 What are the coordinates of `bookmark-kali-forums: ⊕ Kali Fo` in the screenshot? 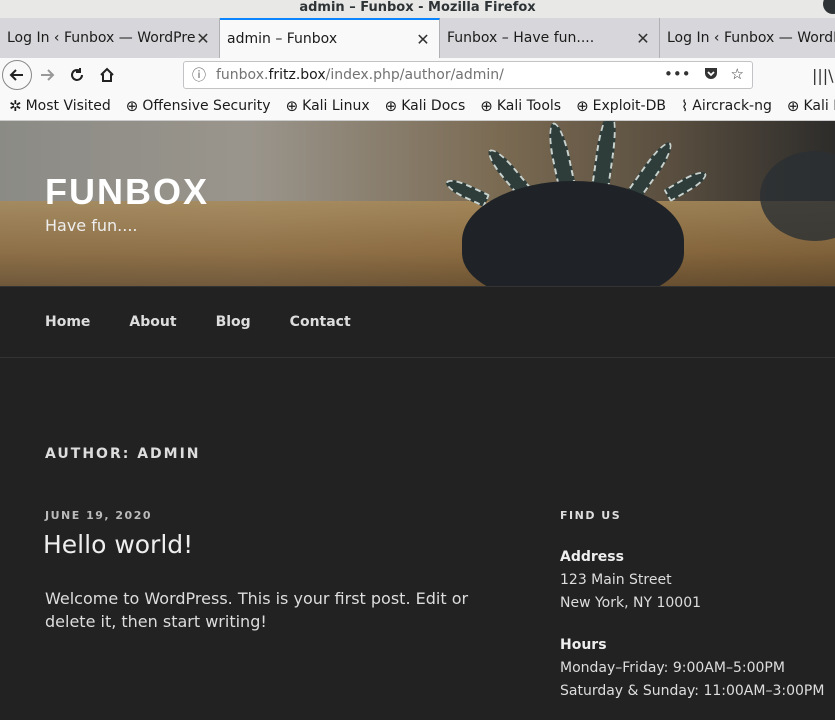 It's located at (806, 106).